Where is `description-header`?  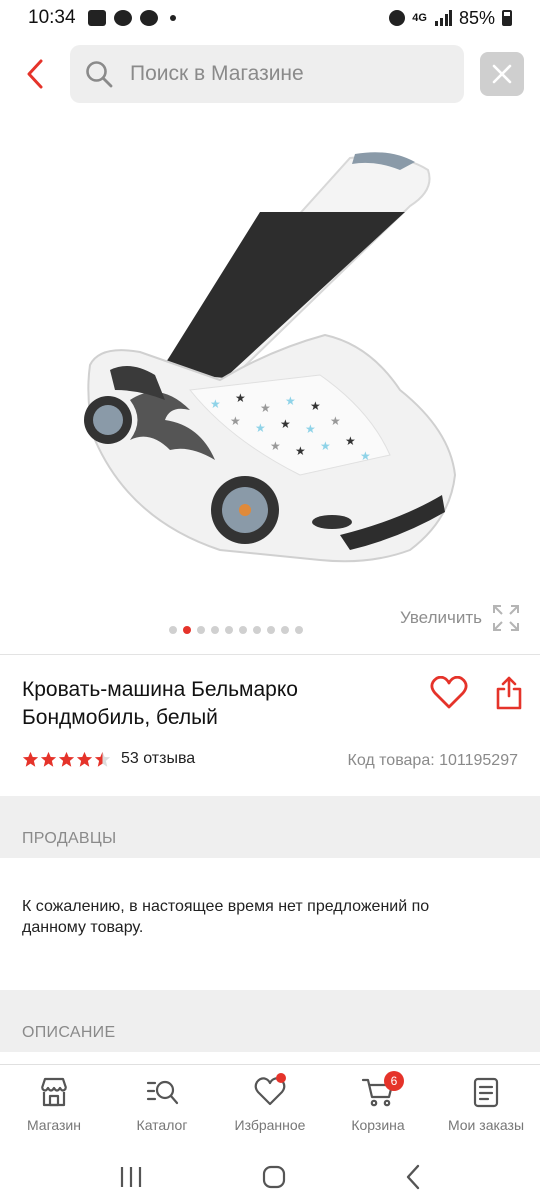
description-header is located at coordinates (270, 1021).